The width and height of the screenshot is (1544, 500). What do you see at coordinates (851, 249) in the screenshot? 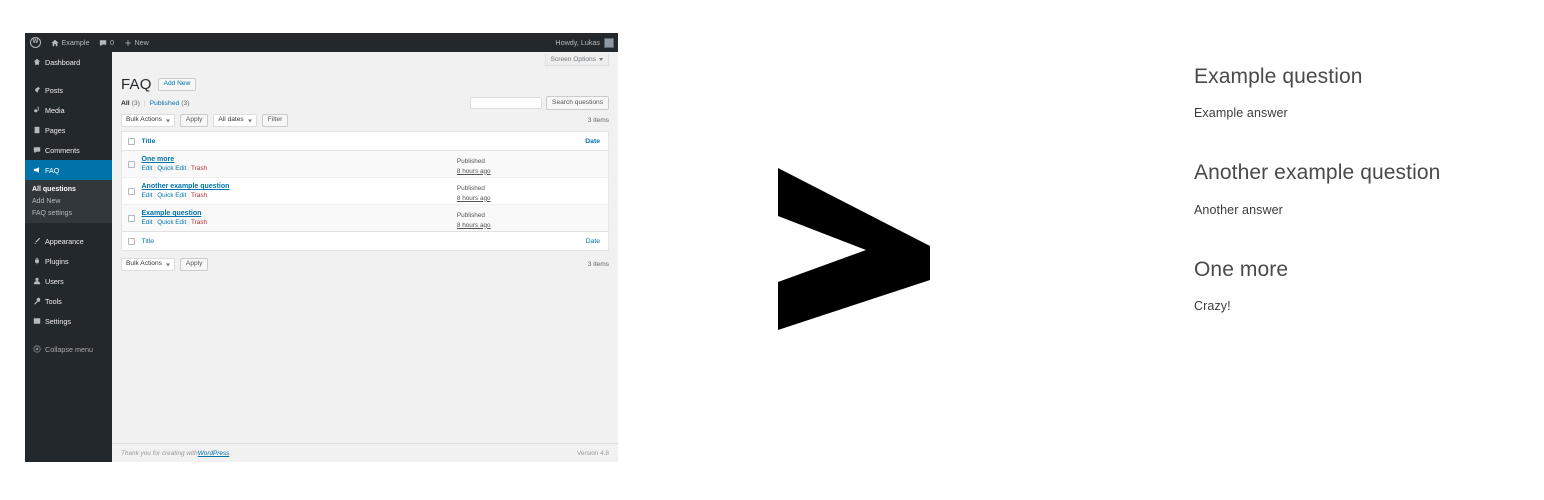
I see `chevron-right-arrow` at bounding box center [851, 249].